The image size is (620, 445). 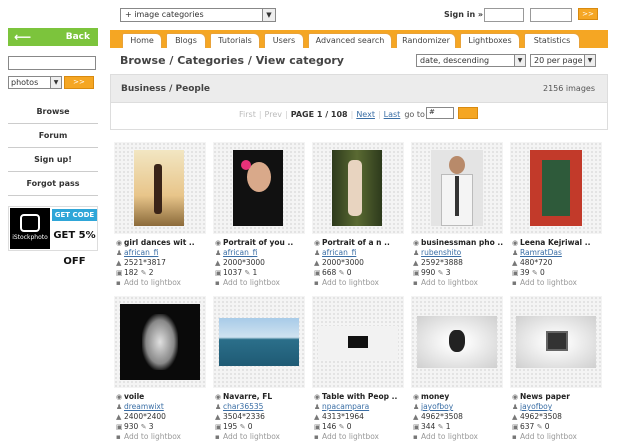 What do you see at coordinates (392, 114) in the screenshot?
I see `pager-last: Last` at bounding box center [392, 114].